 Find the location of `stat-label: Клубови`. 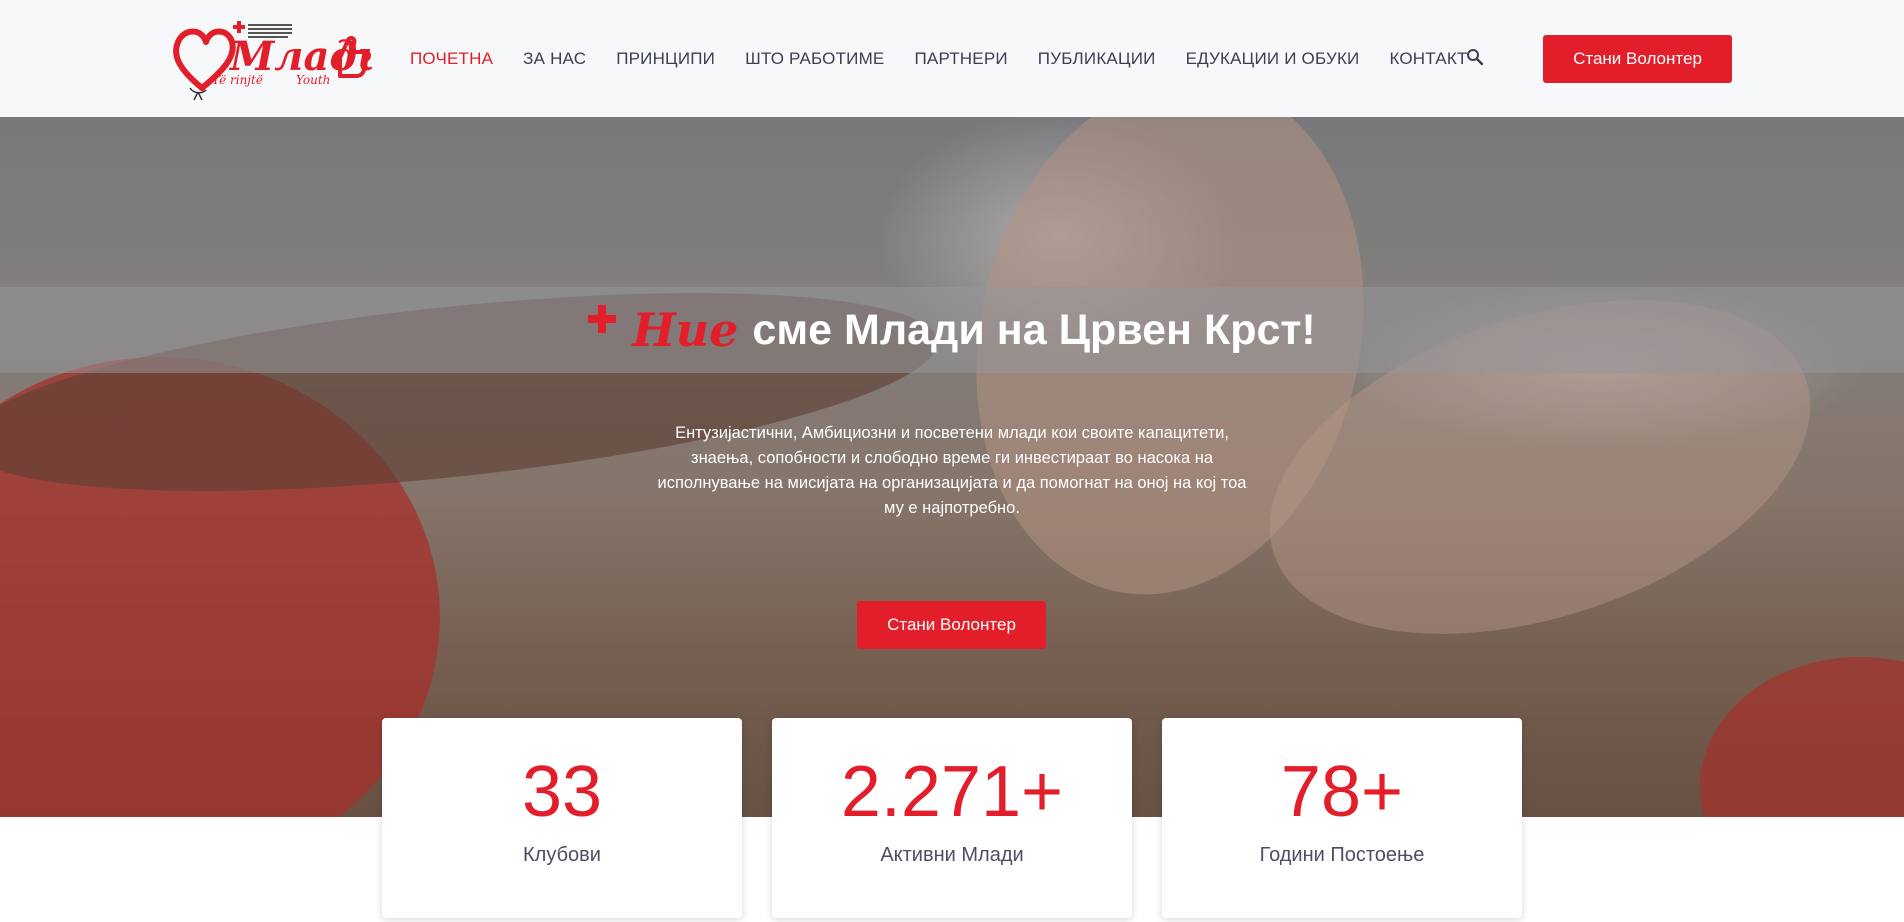

stat-label: Клубови is located at coordinates (562, 855).